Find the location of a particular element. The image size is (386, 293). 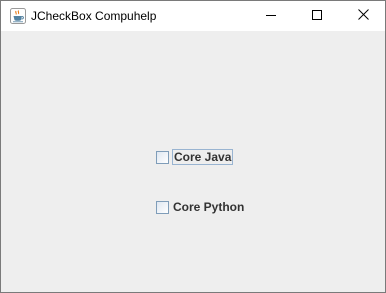

close-icon is located at coordinates (363, 16).